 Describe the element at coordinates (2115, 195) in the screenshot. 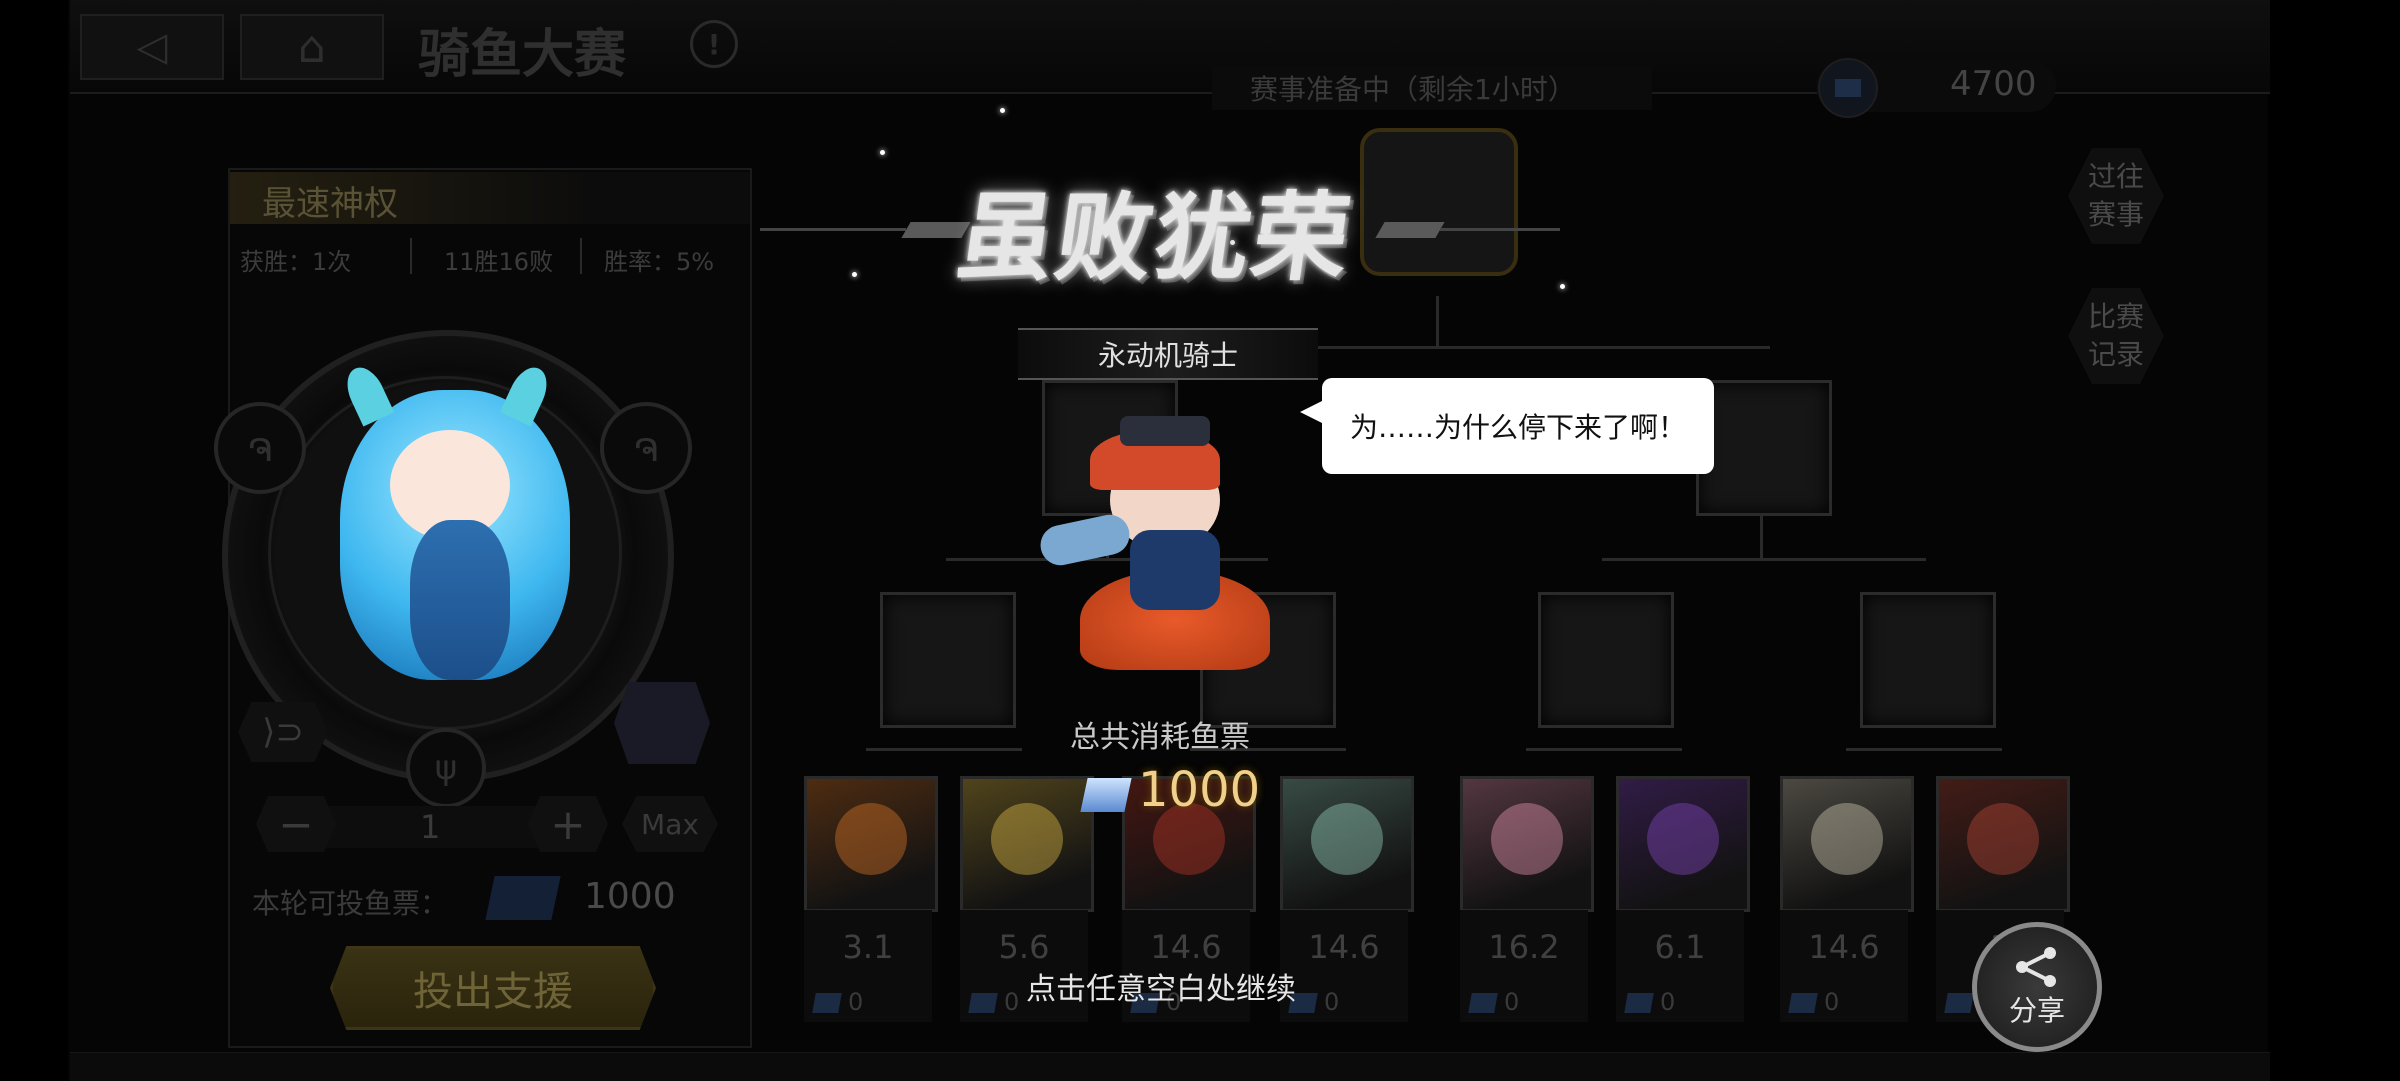

I see `past-events-label: 过往 赛事` at that location.